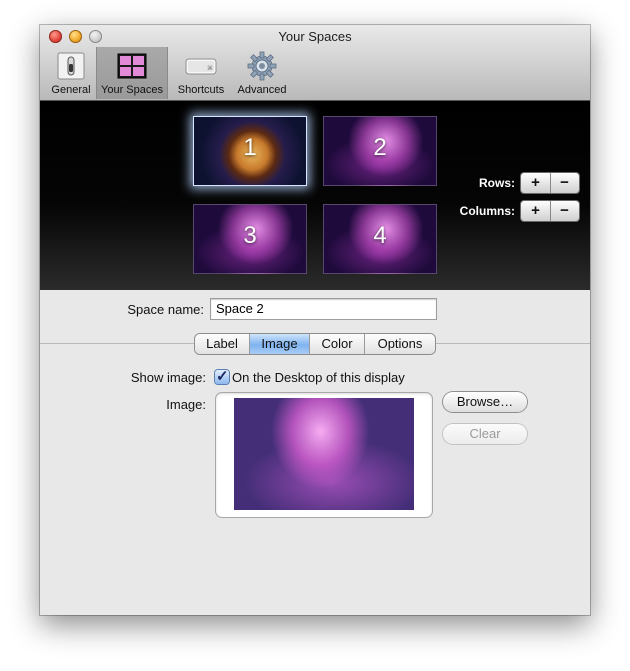  I want to click on wallpaper-preview-image, so click(324, 454).